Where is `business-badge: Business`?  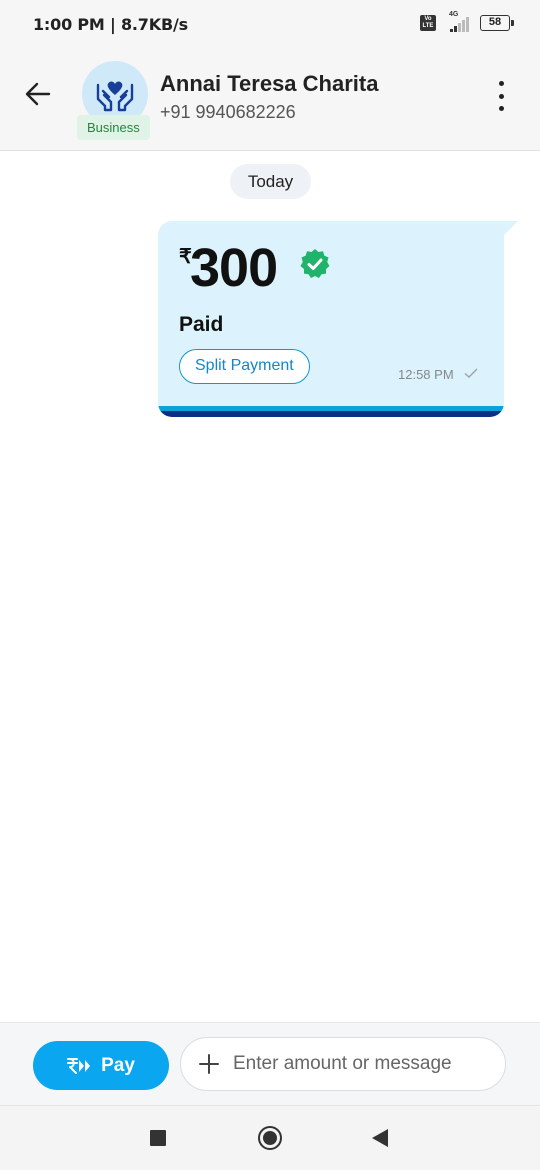 business-badge: Business is located at coordinates (113, 127).